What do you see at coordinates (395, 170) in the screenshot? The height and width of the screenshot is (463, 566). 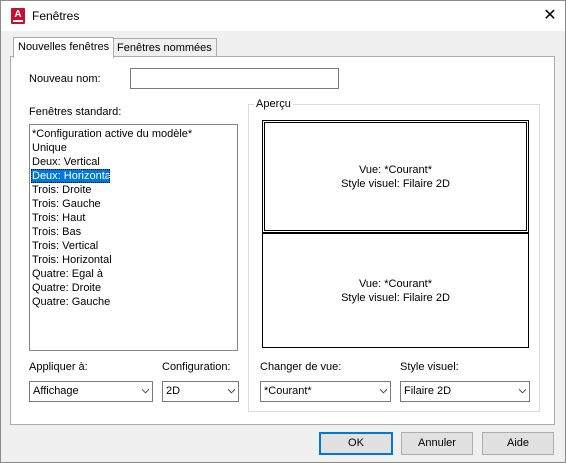 I see `preview-top-view: Vue: *Courant*` at bounding box center [395, 170].